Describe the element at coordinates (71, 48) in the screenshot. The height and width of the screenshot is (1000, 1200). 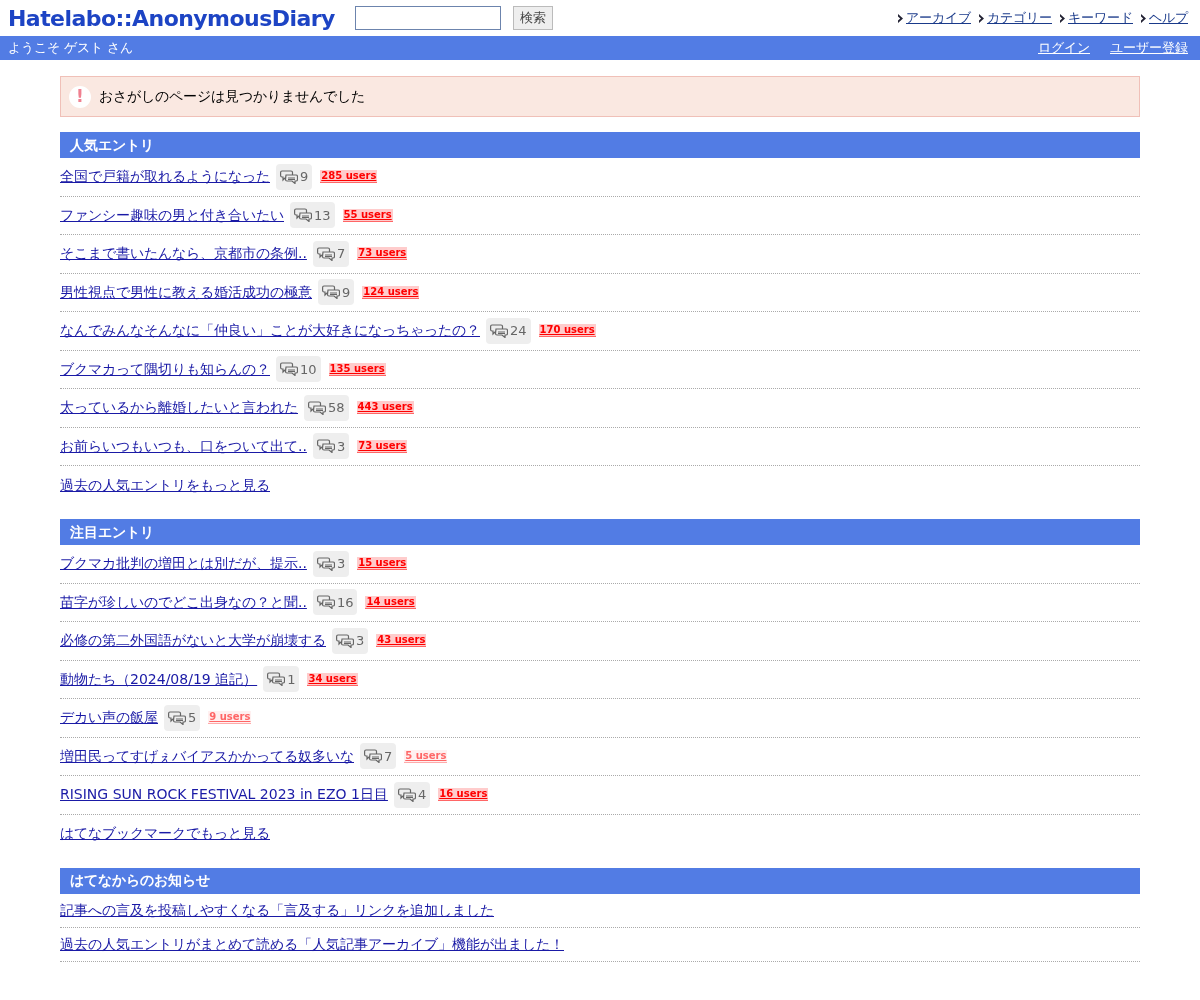
I see `greeting-text: ようこそ ゲスト さん` at that location.